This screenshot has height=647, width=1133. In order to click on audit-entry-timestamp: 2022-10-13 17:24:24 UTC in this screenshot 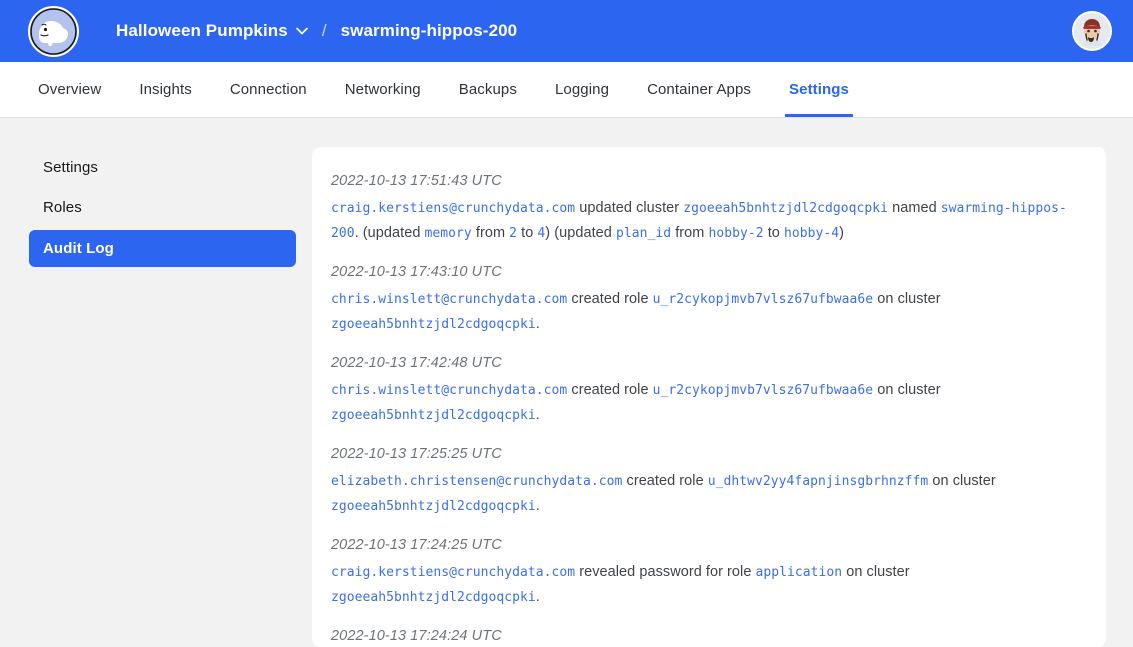, I will do `click(416, 636)`.